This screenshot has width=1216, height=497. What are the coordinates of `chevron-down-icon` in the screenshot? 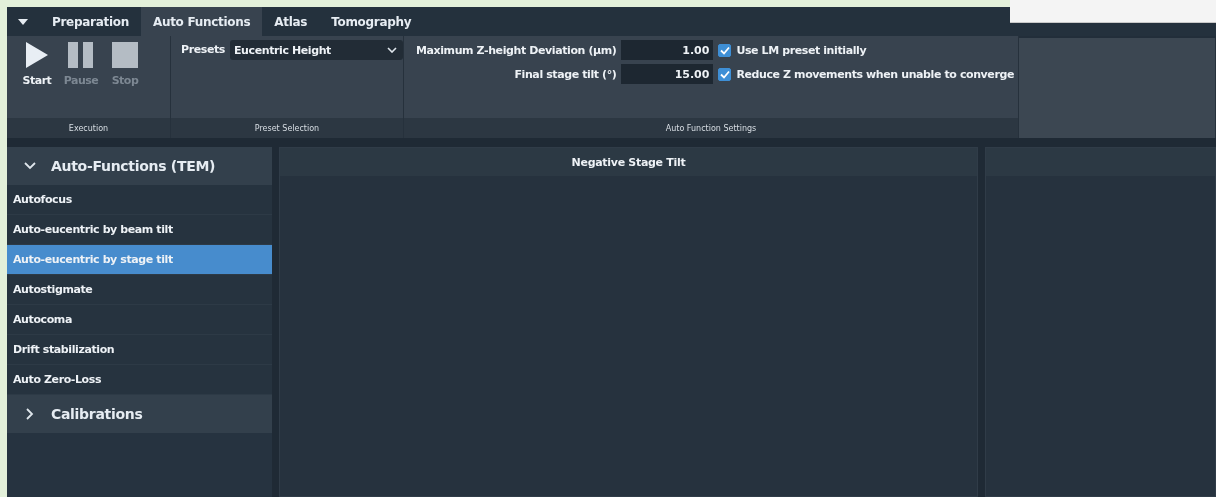 It's located at (392, 50).